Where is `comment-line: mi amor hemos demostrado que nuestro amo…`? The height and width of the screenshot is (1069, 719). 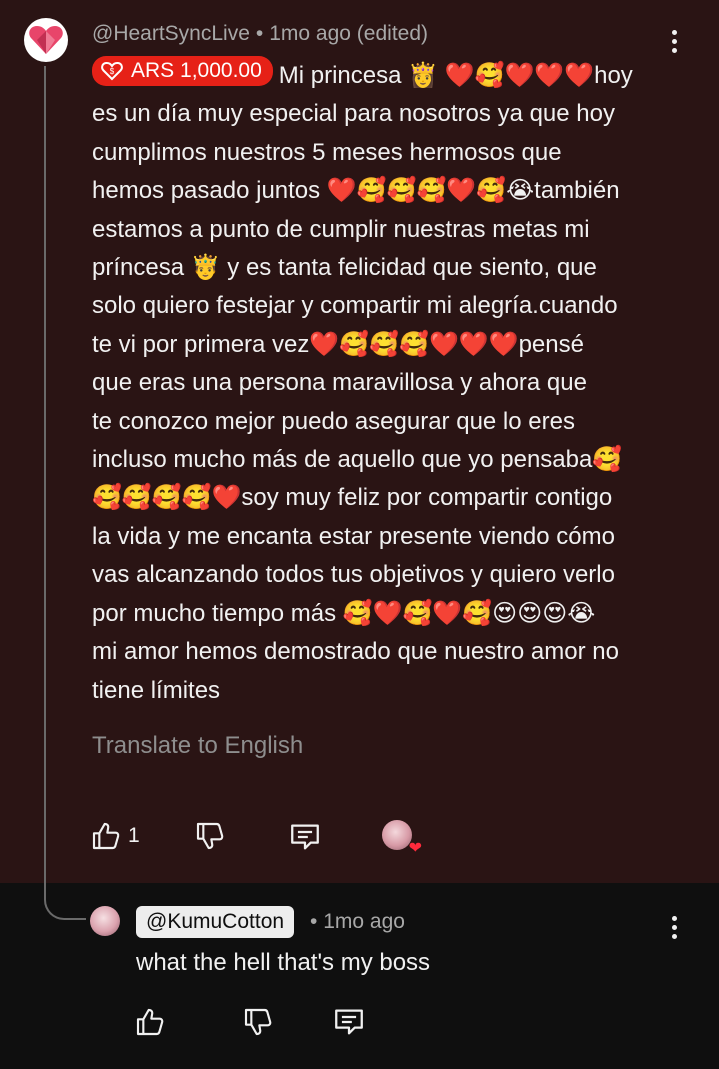 comment-line: mi amor hemos demostrado que nuestro amo… is located at coordinates (355, 652).